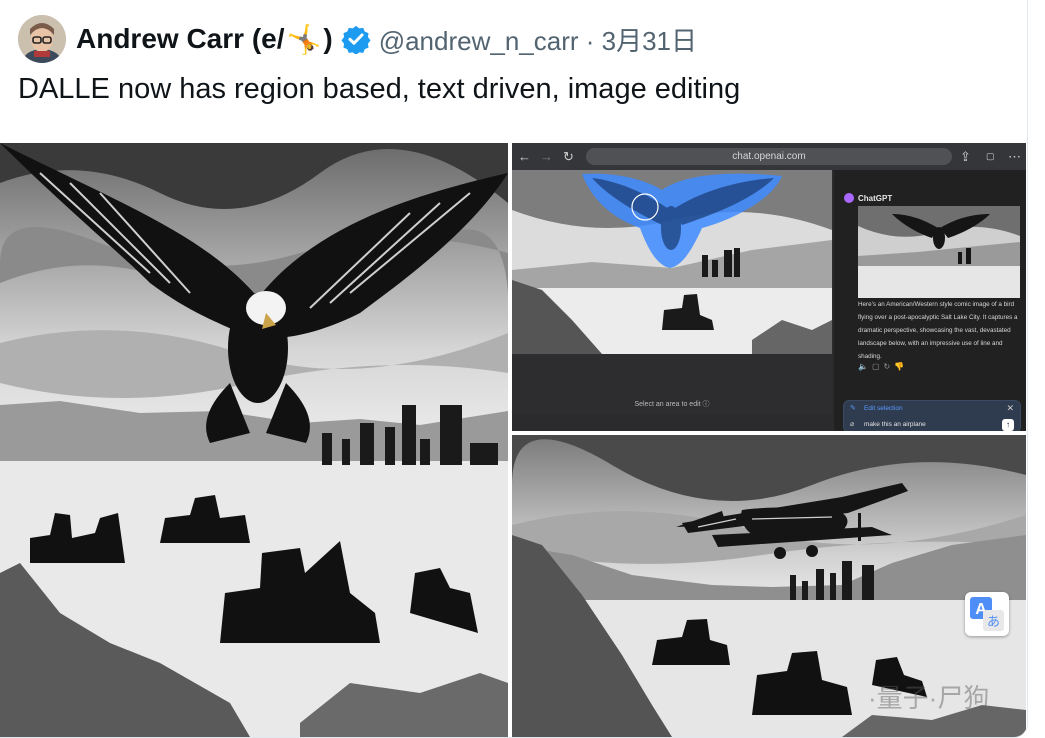 This screenshot has height=738, width=1045. I want to click on select-area-label: Select an area to edit ⓘ, so click(672, 404).